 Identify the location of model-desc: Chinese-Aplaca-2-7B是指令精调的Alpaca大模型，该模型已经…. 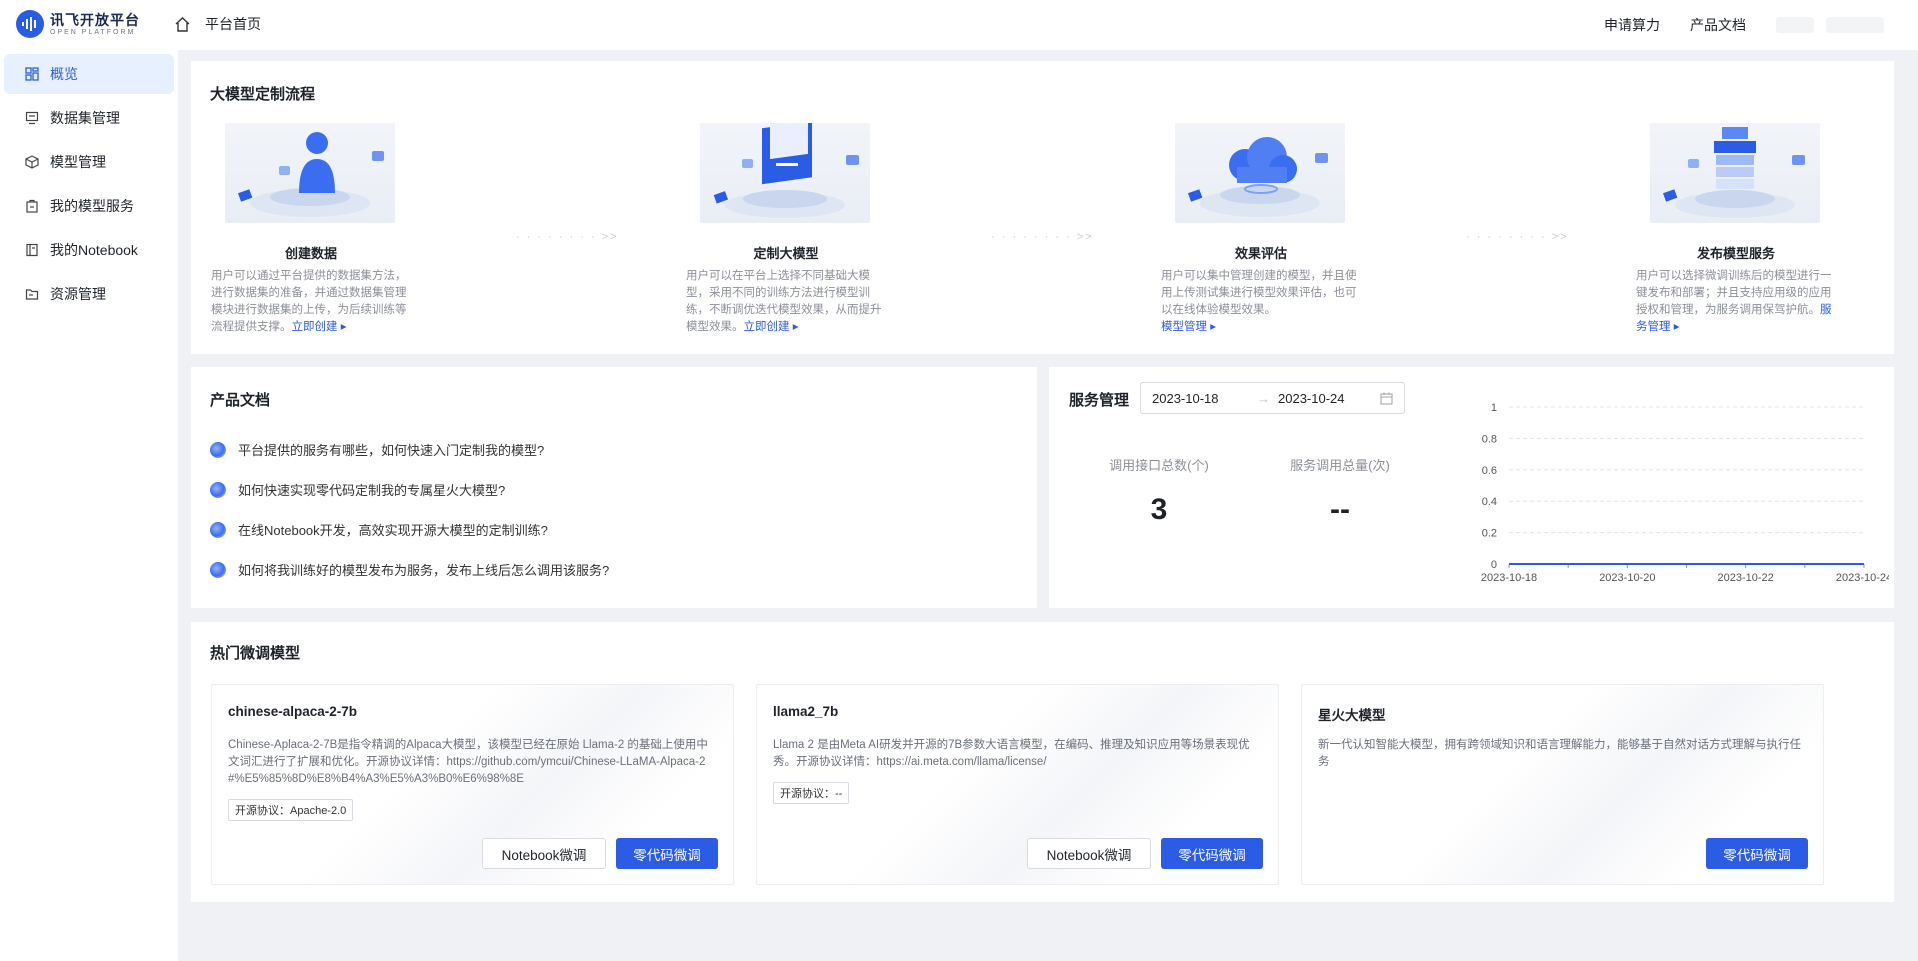
(468, 762).